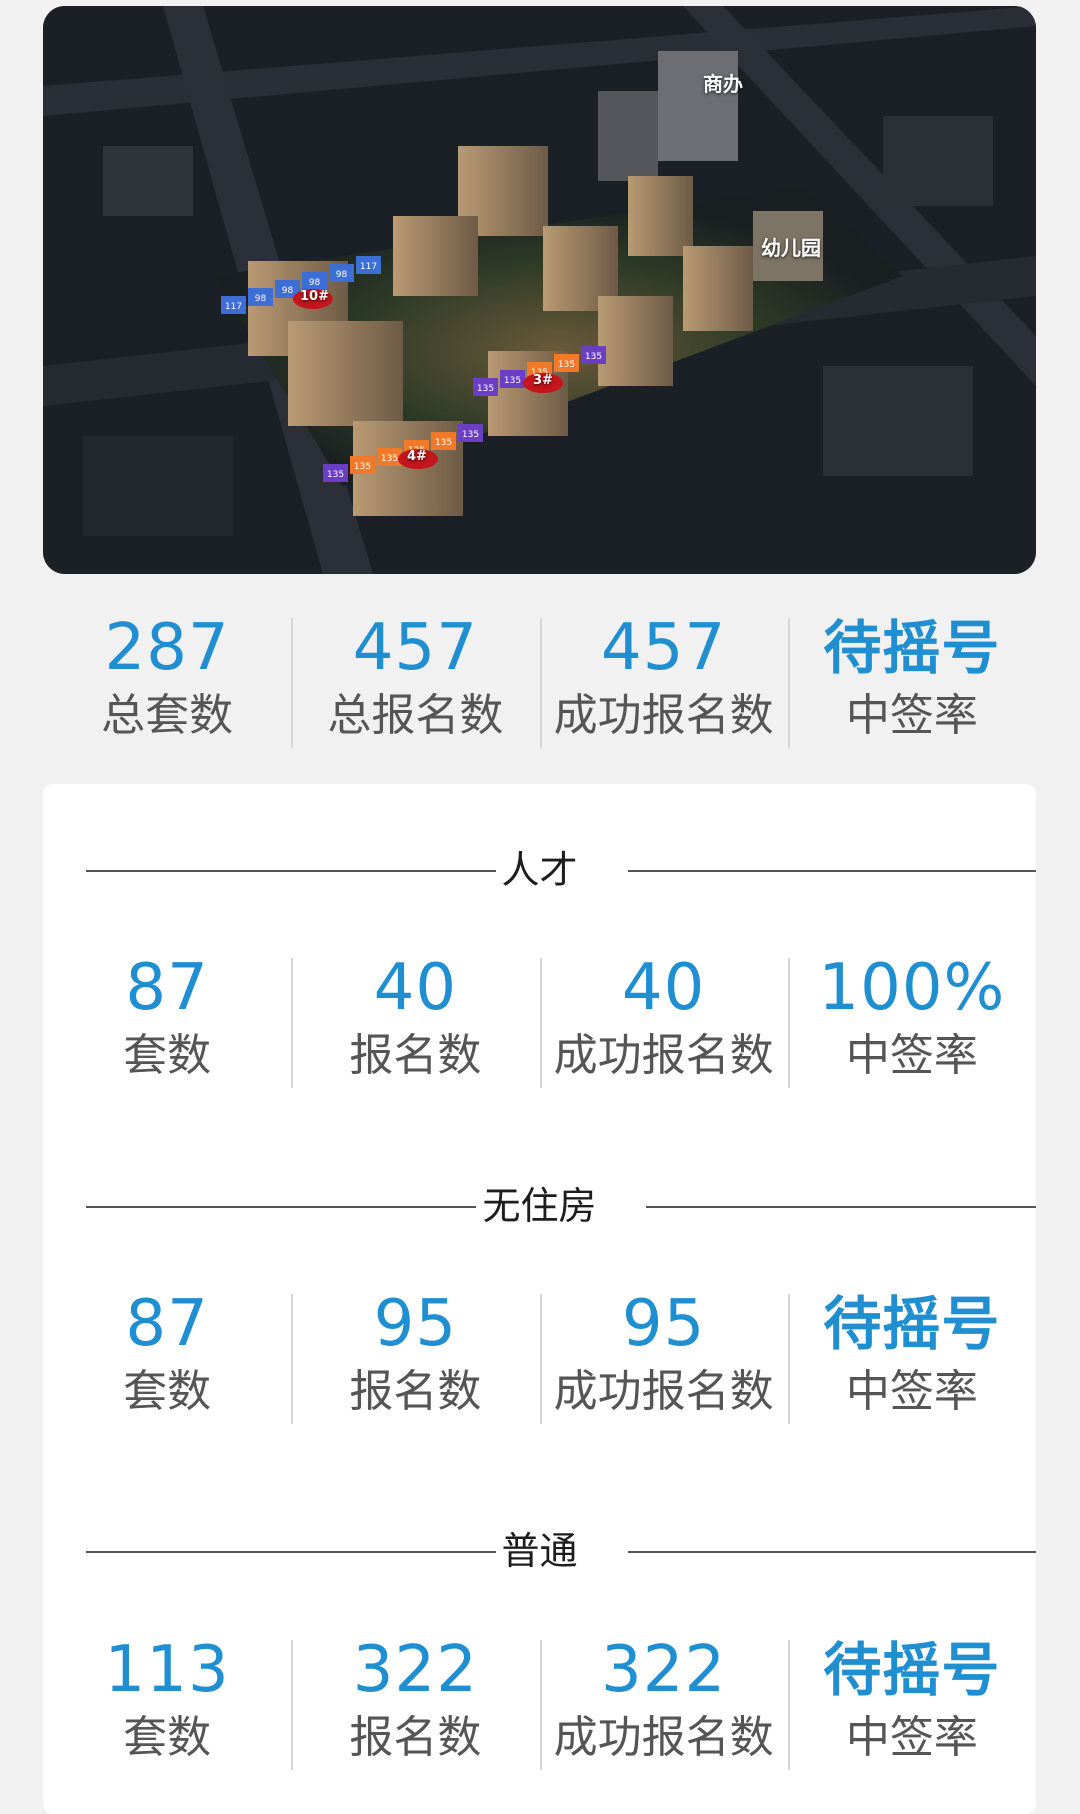 The height and width of the screenshot is (1814, 1080). What do you see at coordinates (415, 715) in the screenshot?
I see `stat-label: 总报名数` at bounding box center [415, 715].